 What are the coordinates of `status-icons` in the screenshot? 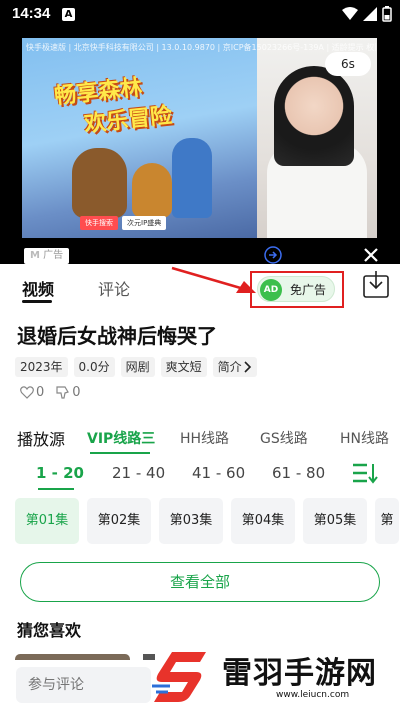 It's located at (367, 14).